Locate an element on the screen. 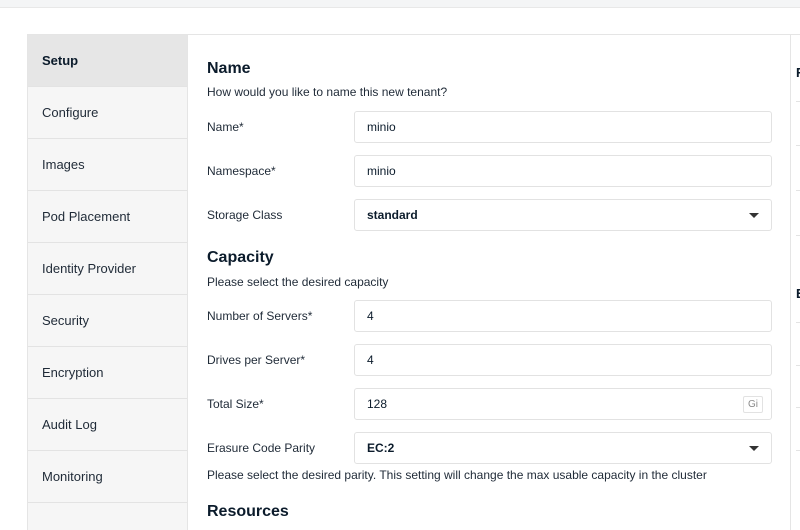  sidebar-item-label: Configure is located at coordinates (70, 112).